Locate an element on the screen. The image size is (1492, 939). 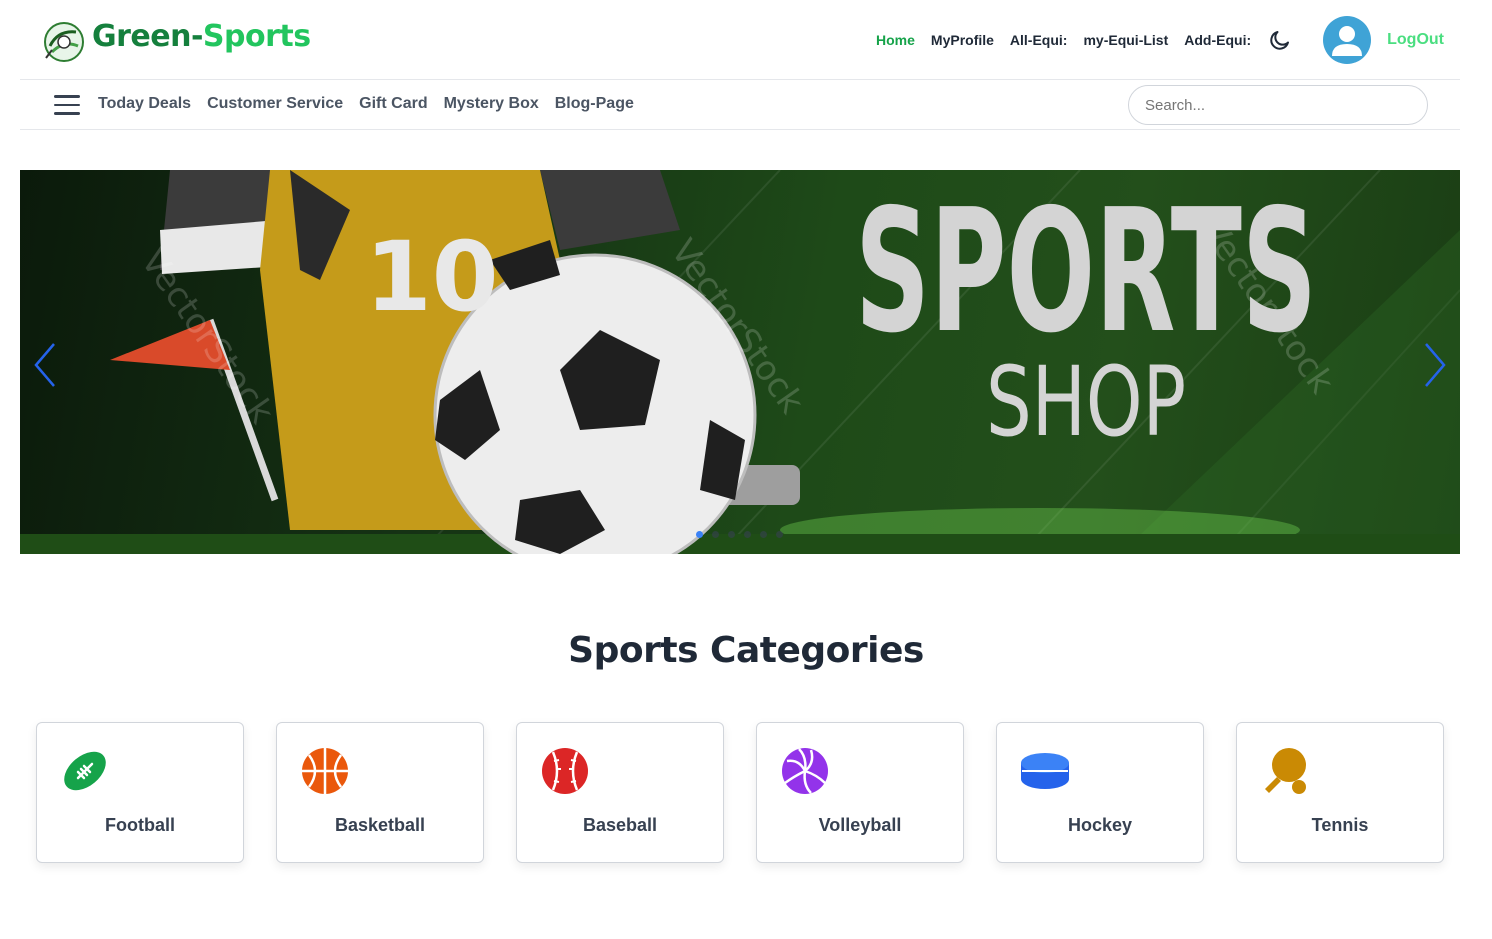
category-label: Football is located at coordinates (140, 825).